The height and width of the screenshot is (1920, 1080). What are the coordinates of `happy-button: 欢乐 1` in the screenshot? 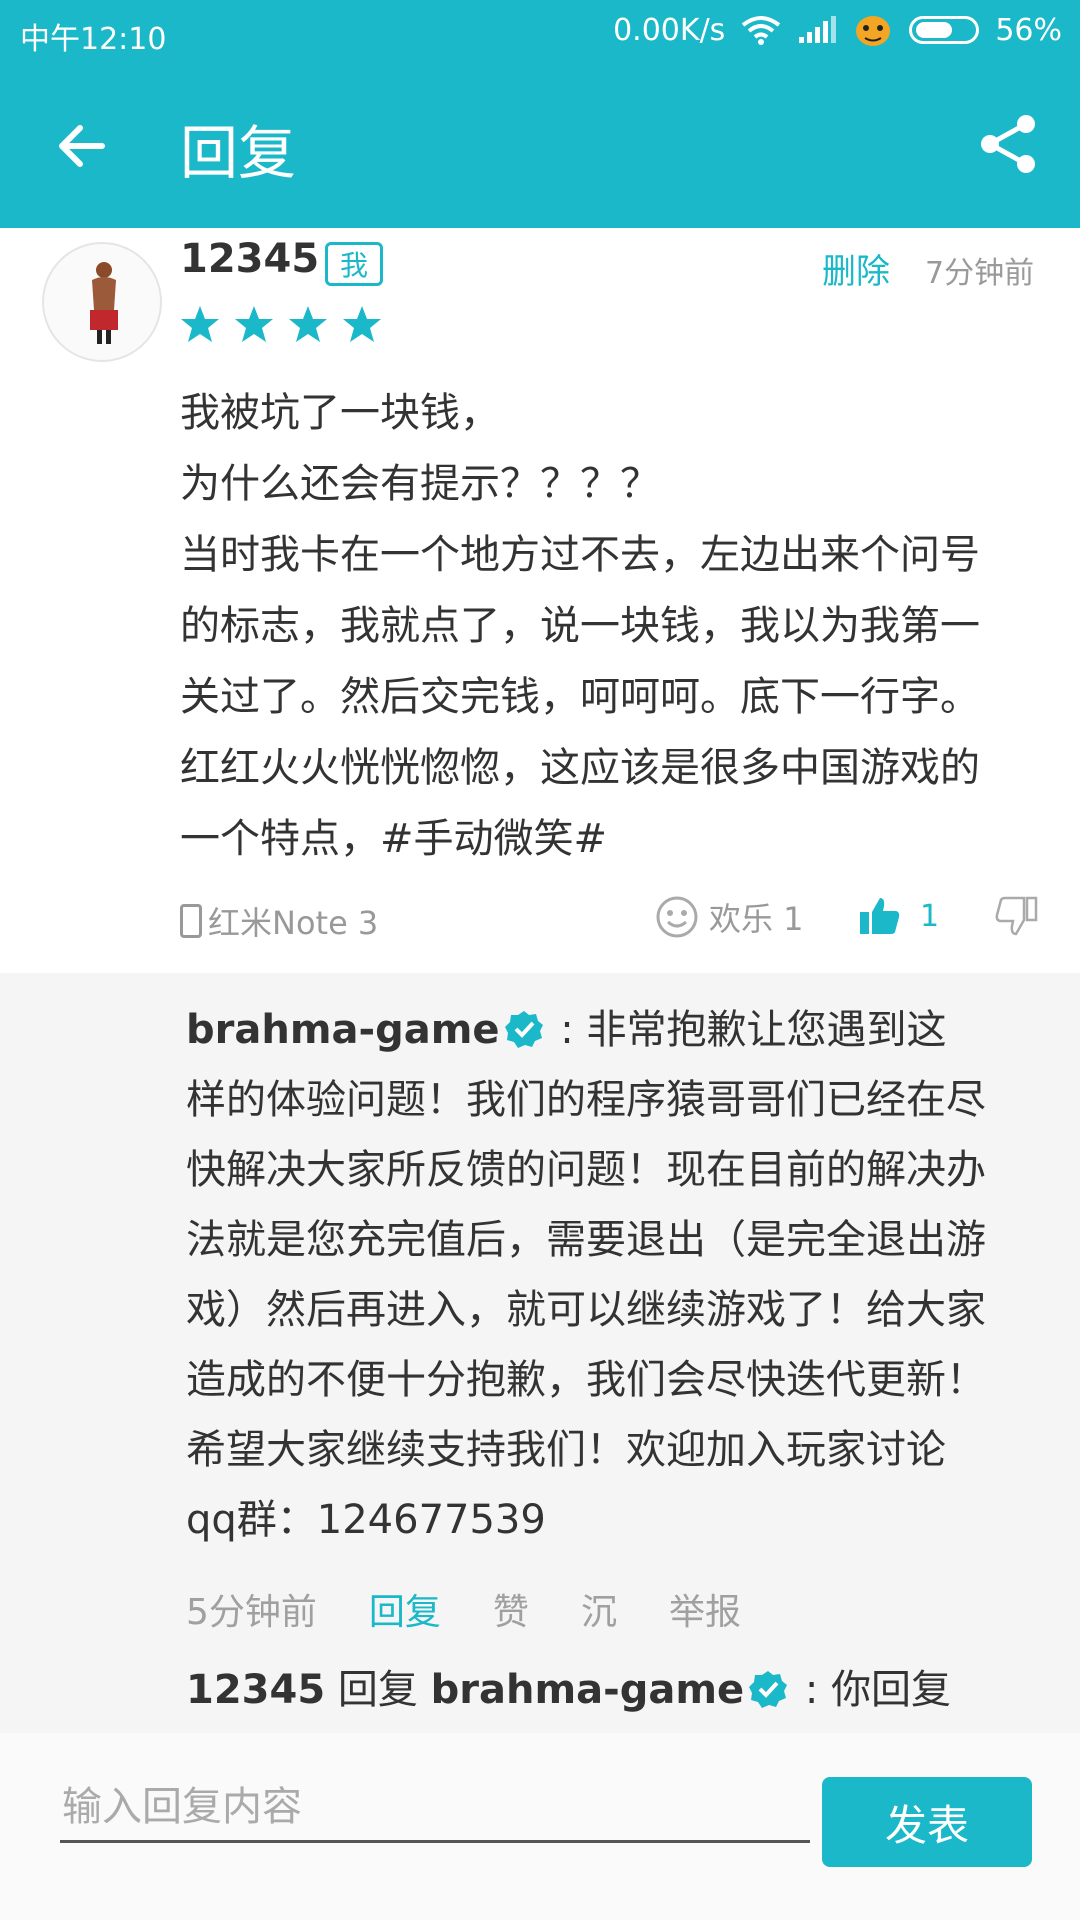 It's located at (729, 917).